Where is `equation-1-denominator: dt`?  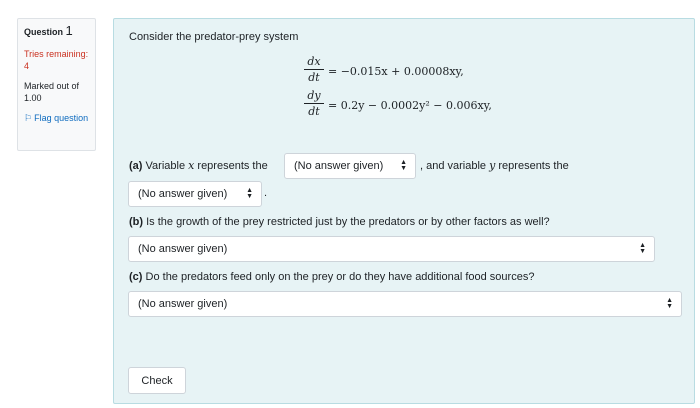 equation-1-denominator: dt is located at coordinates (314, 77).